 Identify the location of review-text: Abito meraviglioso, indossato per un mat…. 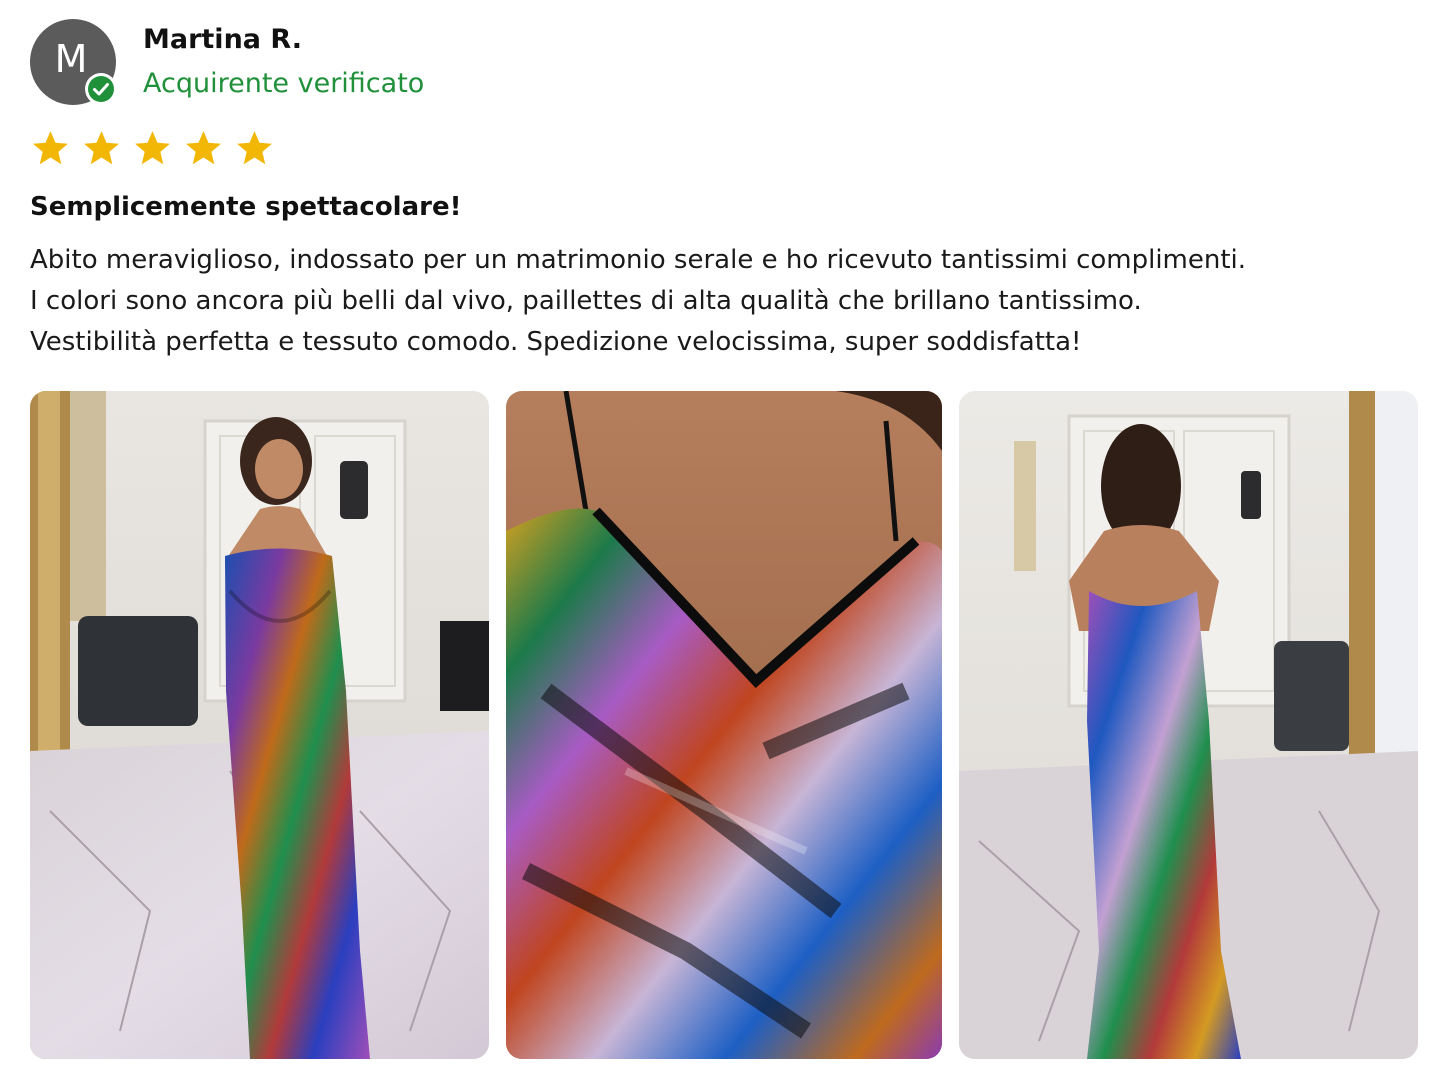
(725, 301).